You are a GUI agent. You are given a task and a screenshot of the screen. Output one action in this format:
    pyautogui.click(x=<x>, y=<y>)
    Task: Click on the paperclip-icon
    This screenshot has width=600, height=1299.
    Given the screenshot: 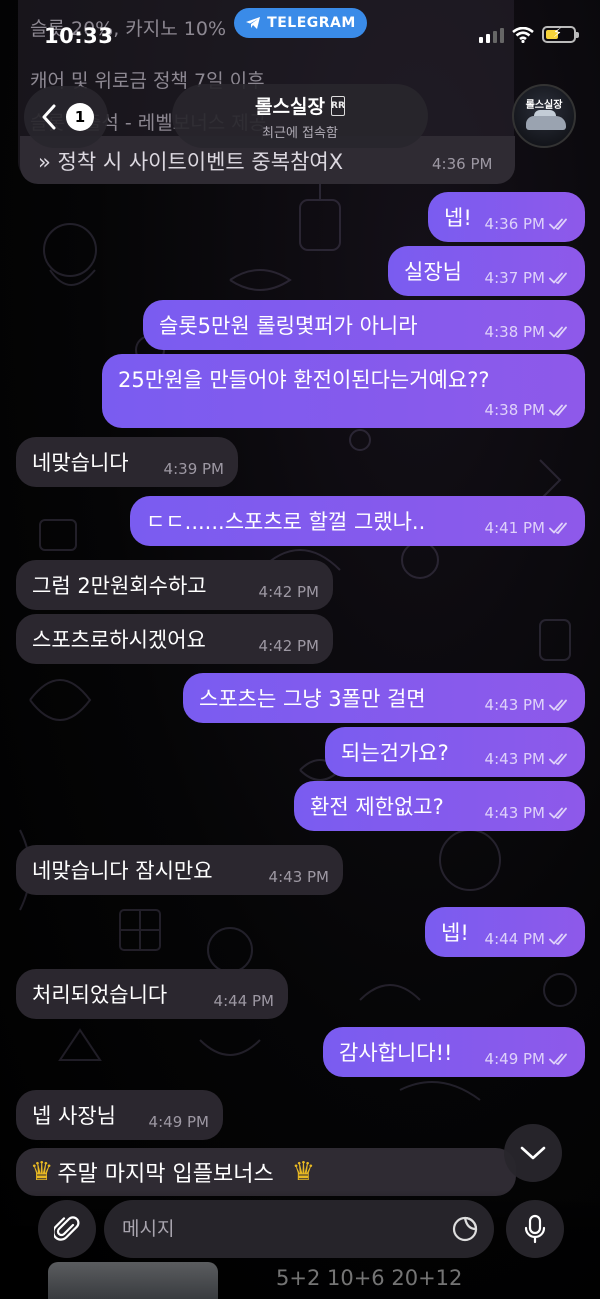 What is the action you would take?
    pyautogui.click(x=67, y=1228)
    